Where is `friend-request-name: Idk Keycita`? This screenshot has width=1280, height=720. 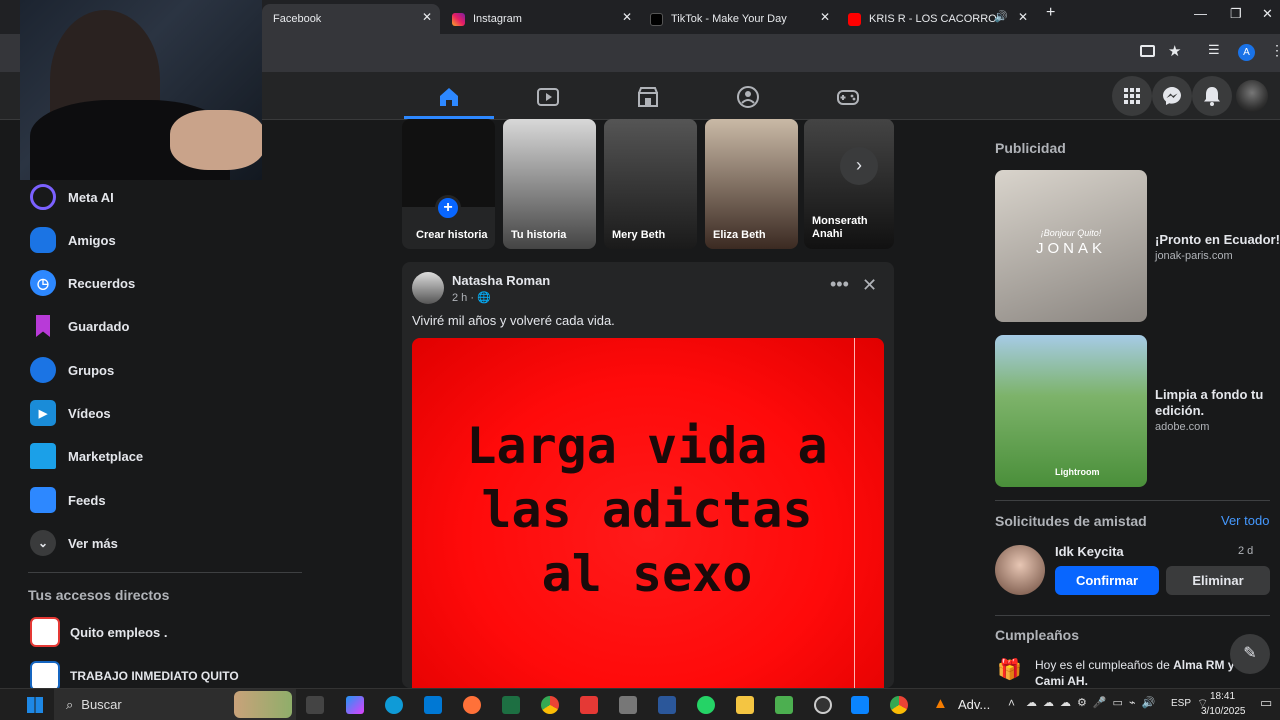
friend-request-name: Idk Keycita is located at coordinates (1089, 551).